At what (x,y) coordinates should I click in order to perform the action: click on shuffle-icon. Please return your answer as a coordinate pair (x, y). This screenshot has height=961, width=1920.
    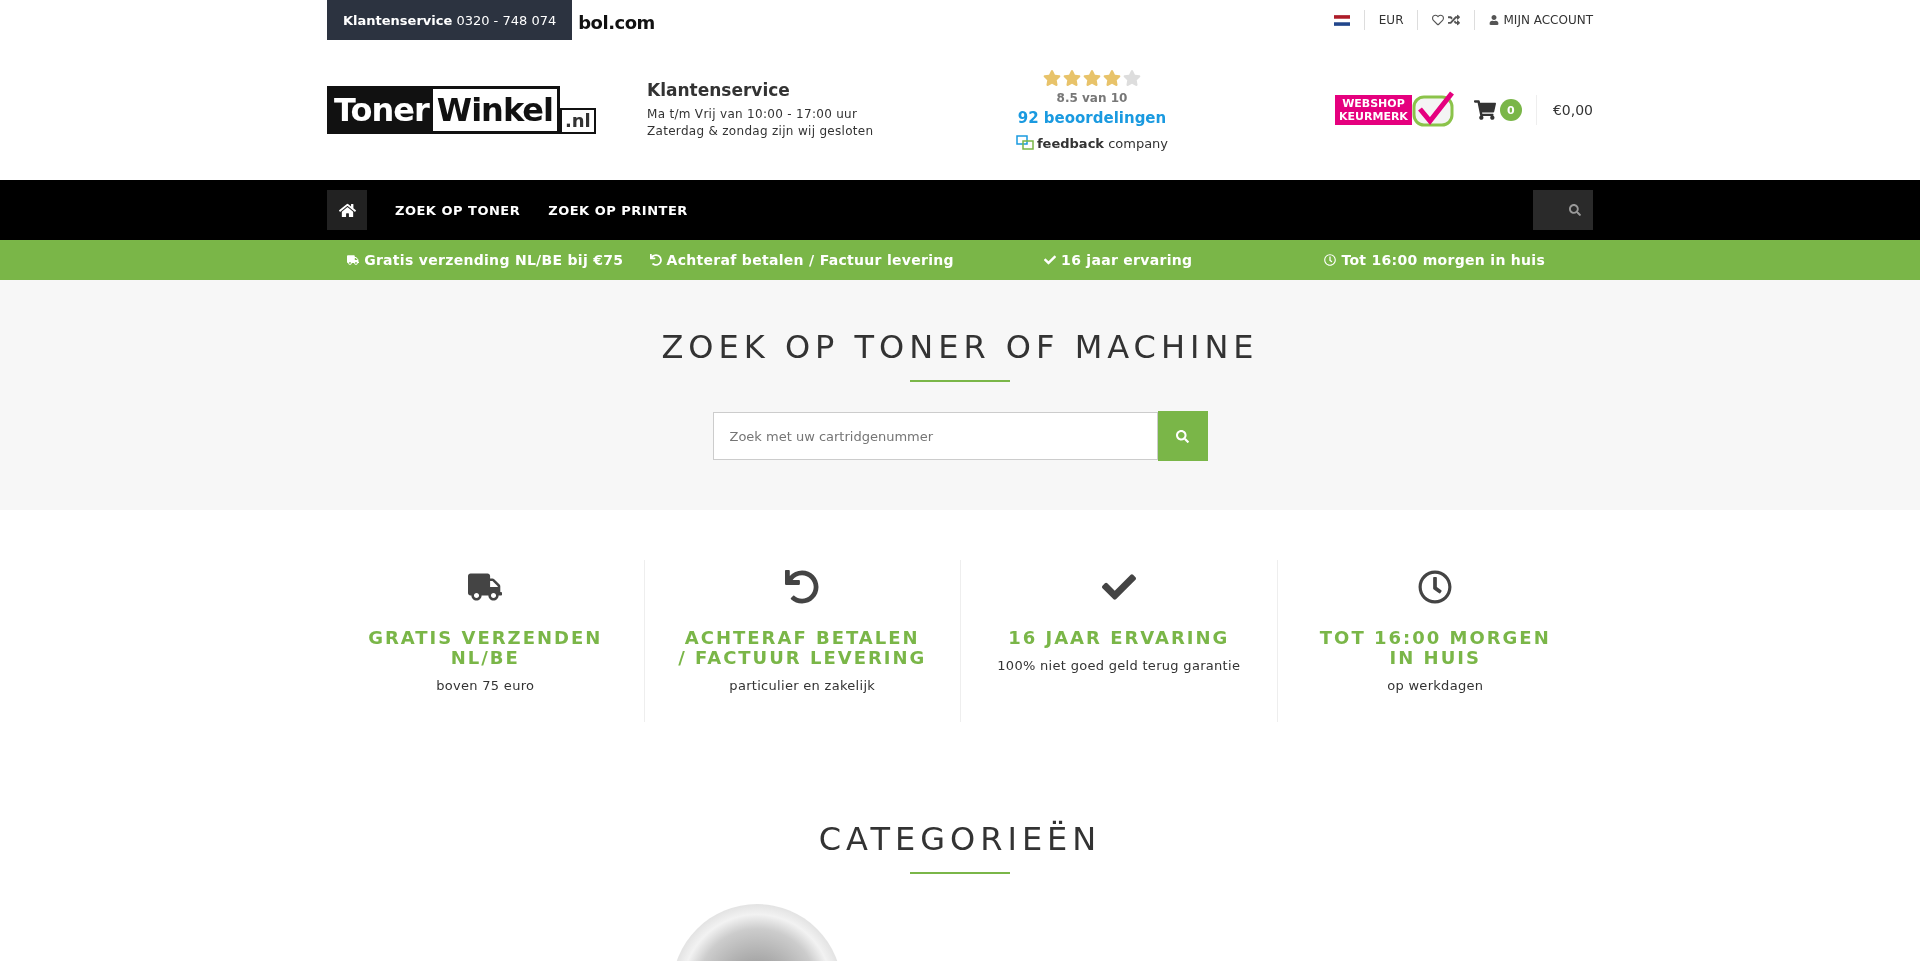
    Looking at the image, I should click on (1454, 20).